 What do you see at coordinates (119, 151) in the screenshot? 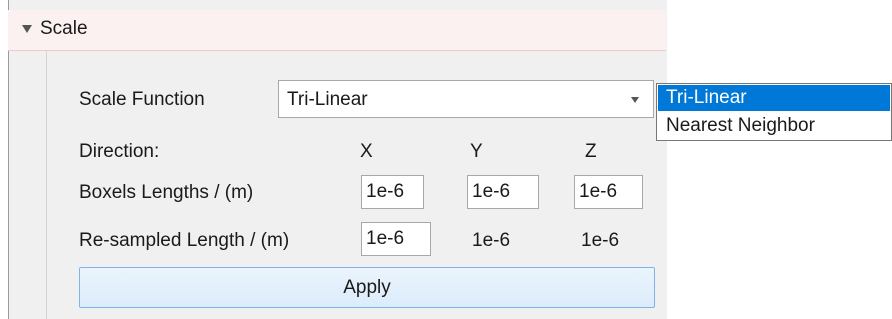
I see `direction-label: Direction:` at bounding box center [119, 151].